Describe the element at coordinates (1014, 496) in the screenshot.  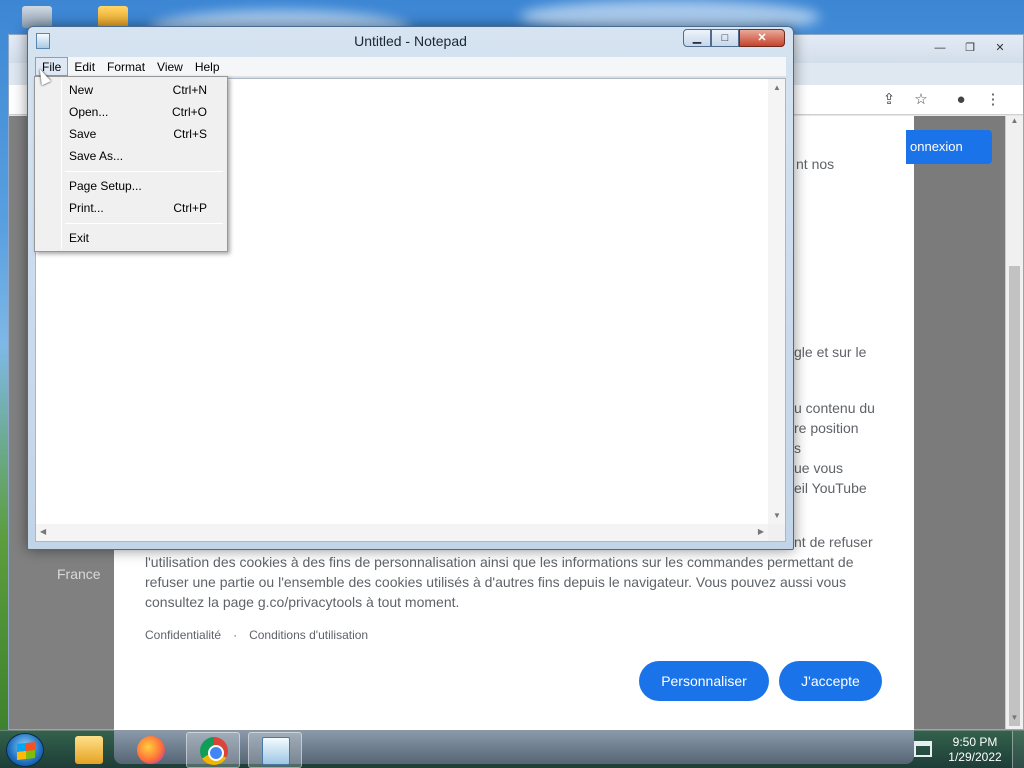
I see `scrollbar-thumb` at that location.